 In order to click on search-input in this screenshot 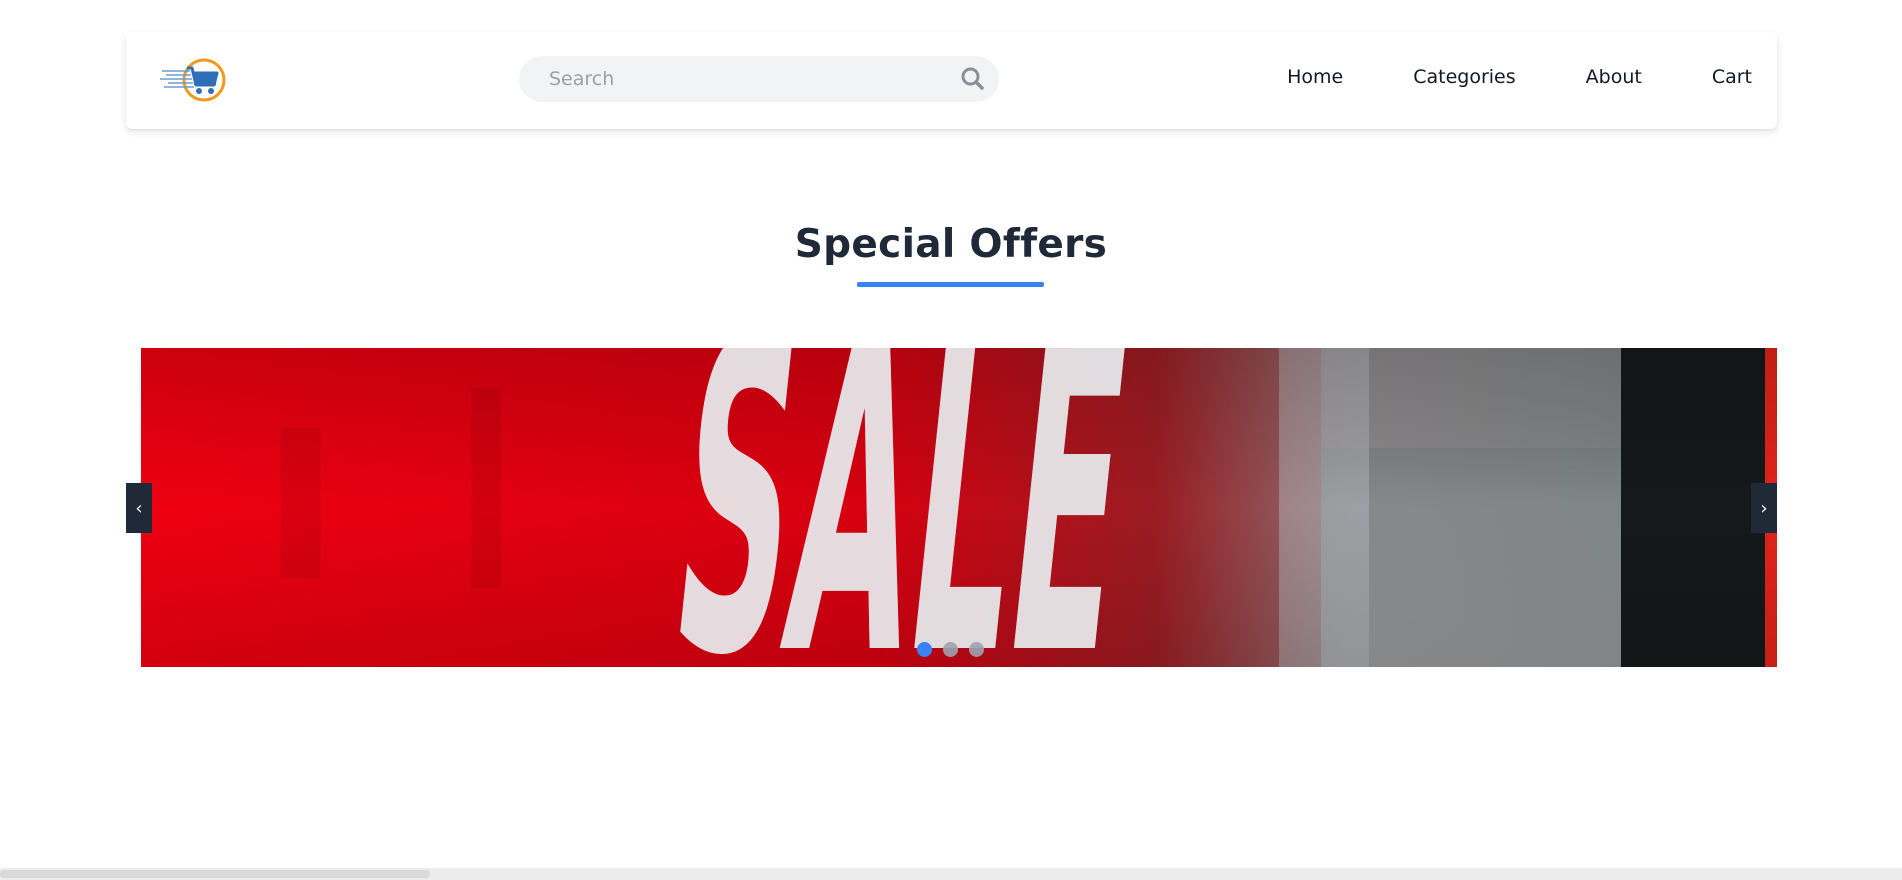, I will do `click(729, 79)`.